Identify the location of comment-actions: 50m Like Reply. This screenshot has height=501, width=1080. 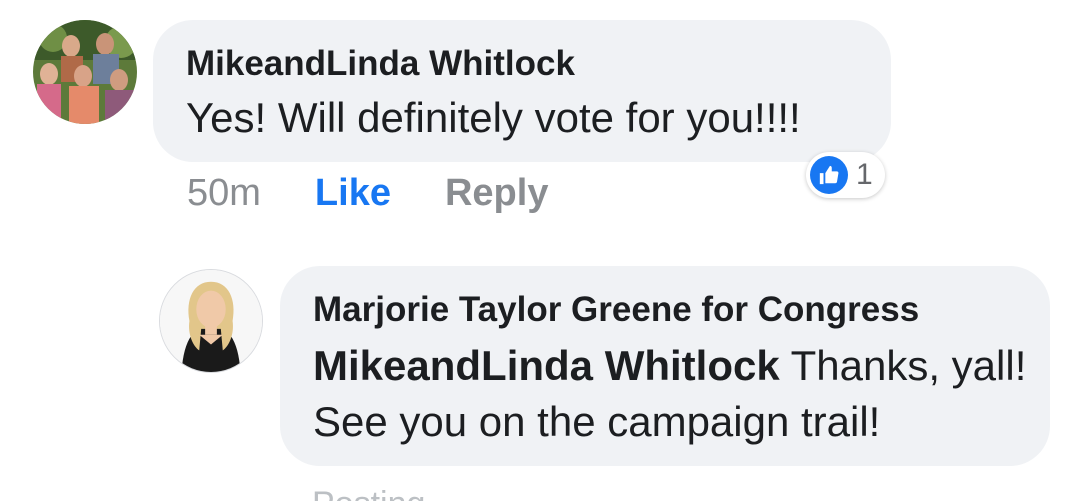
(367, 193).